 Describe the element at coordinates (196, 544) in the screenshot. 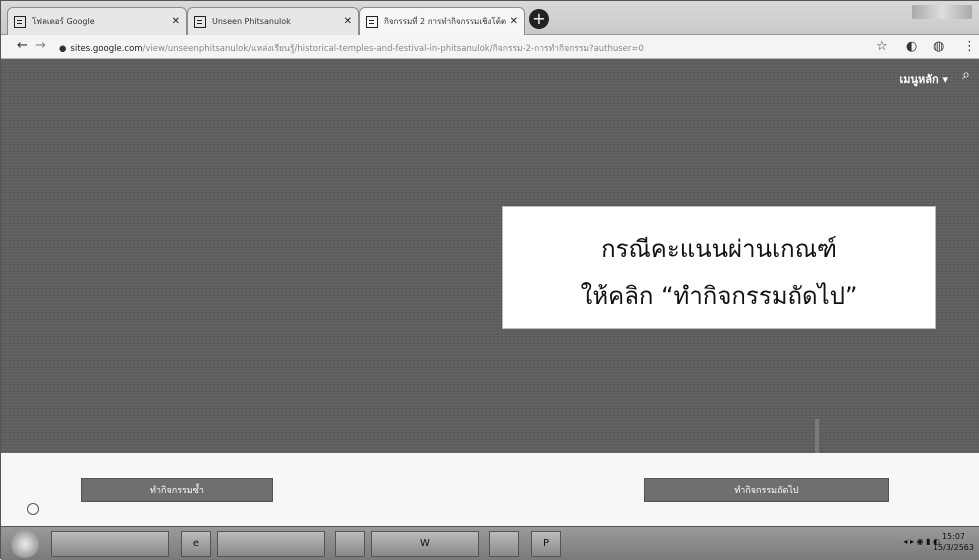

I see `ie-icon: e` at that location.